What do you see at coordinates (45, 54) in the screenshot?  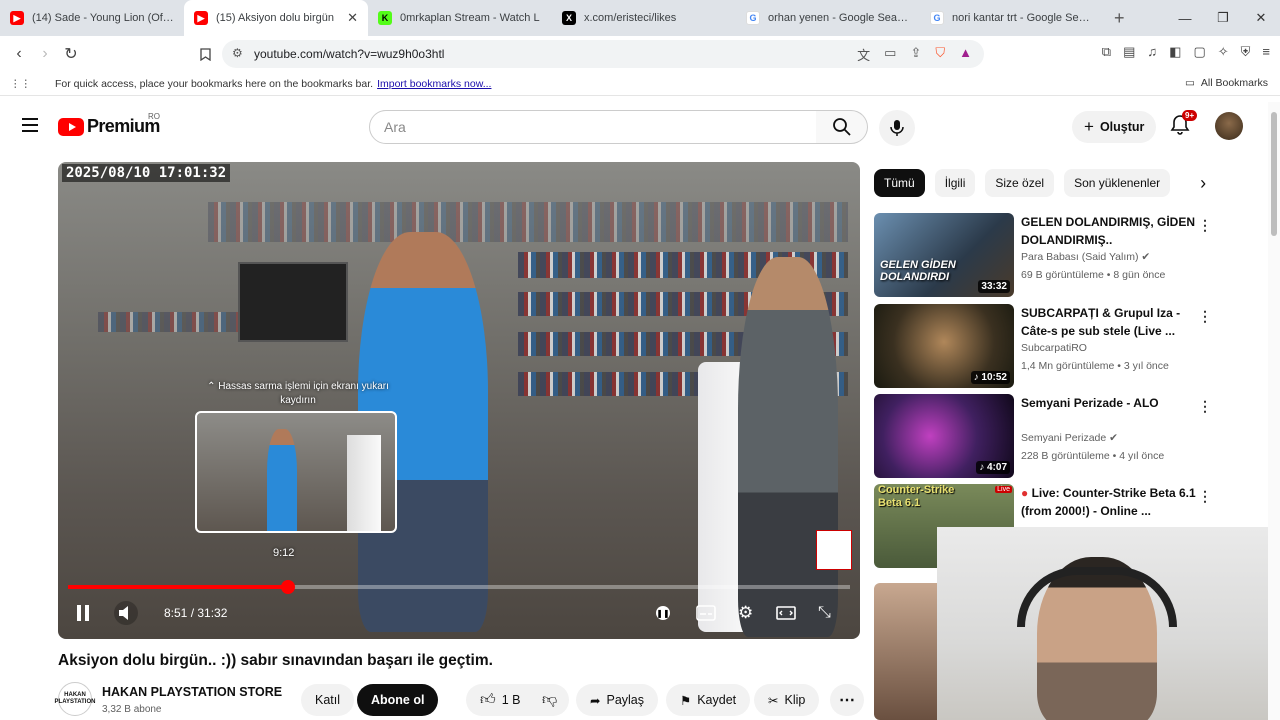 I see `forward-icon: ›` at bounding box center [45, 54].